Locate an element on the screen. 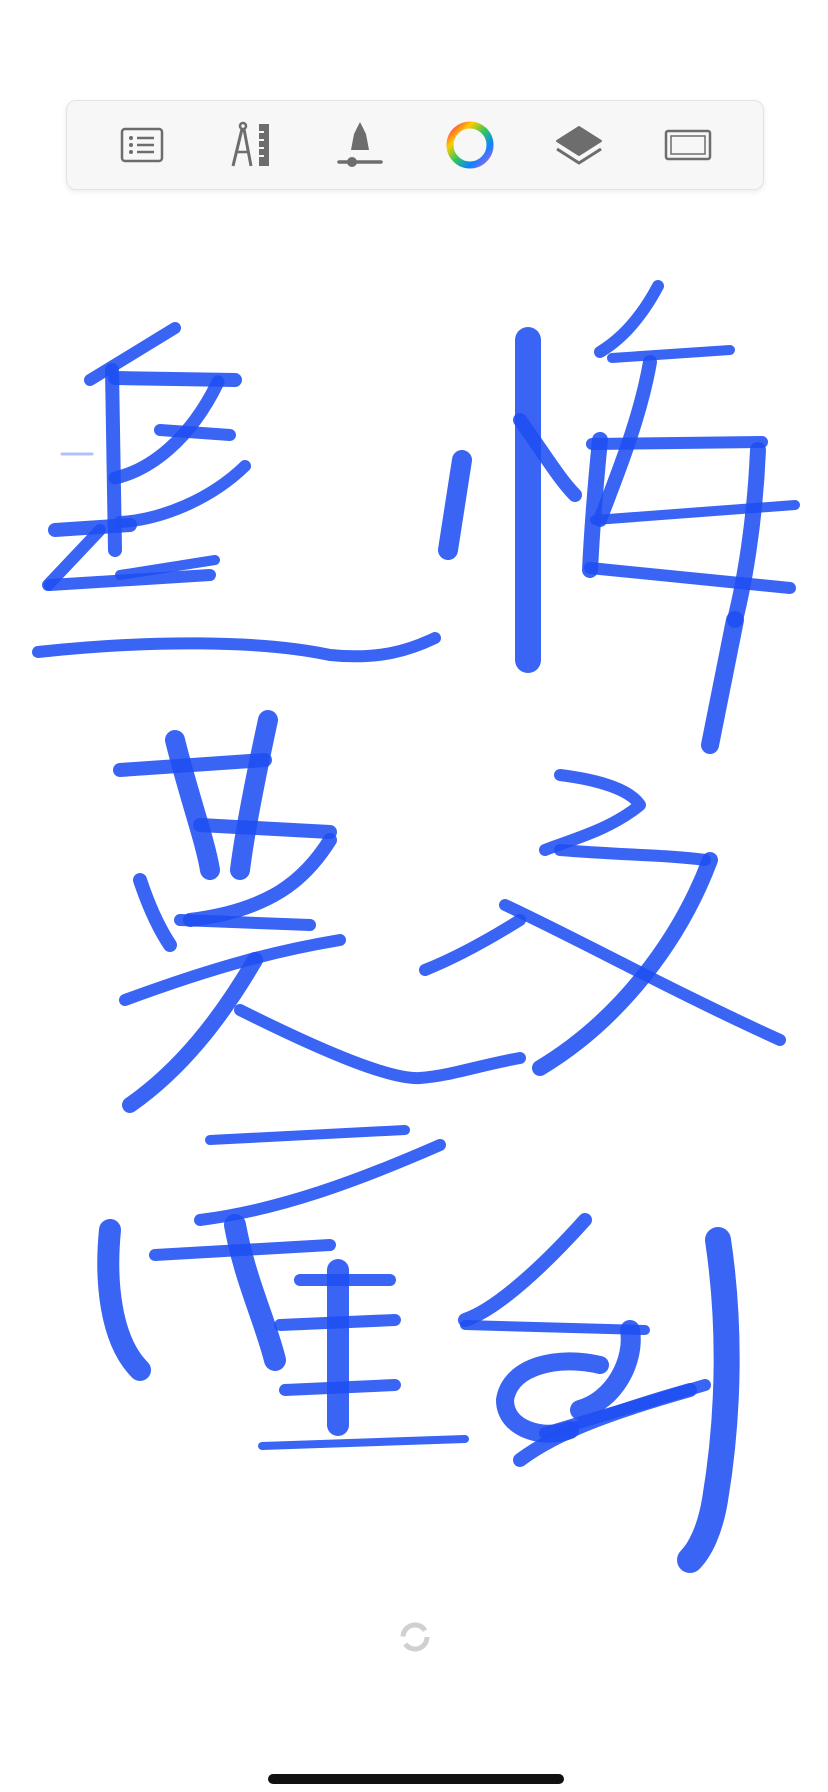 Image resolution: width=828 pixels, height=1792 pixels. brush-size-slider-icon is located at coordinates (360, 144).